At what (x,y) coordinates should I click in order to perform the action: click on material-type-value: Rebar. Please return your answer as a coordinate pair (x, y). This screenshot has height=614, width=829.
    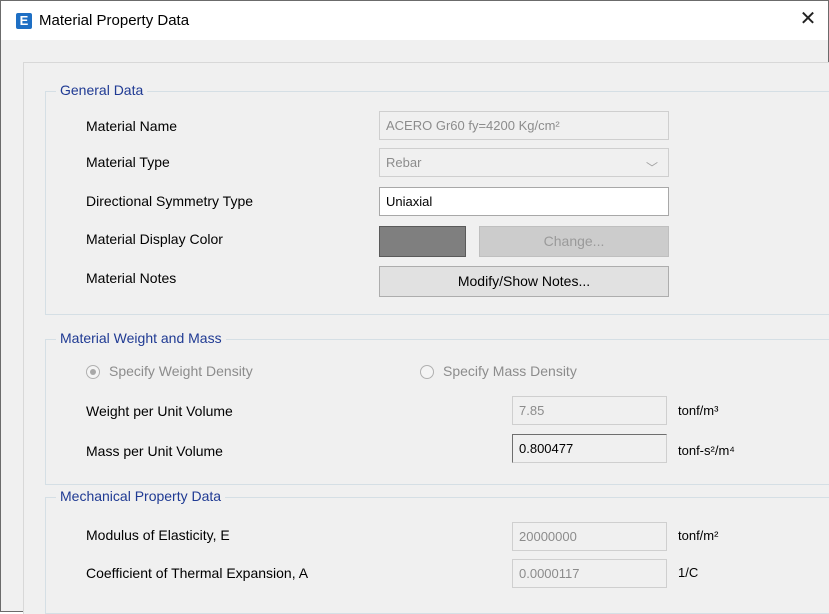
    Looking at the image, I should click on (404, 162).